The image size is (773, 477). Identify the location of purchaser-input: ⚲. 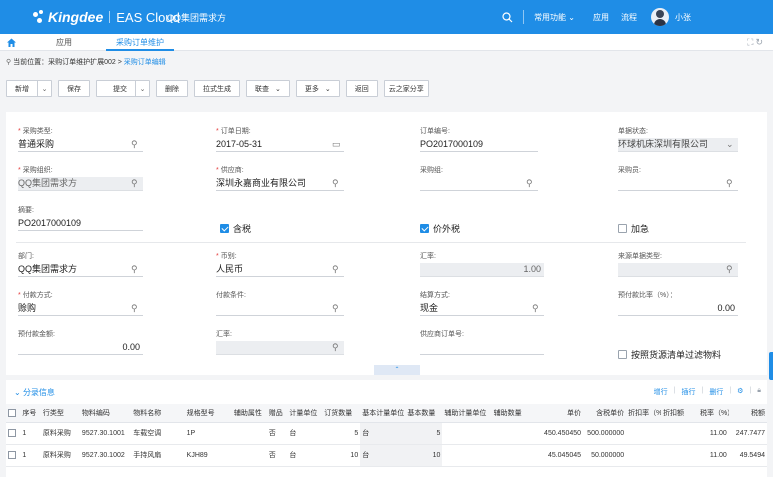
(678, 184).